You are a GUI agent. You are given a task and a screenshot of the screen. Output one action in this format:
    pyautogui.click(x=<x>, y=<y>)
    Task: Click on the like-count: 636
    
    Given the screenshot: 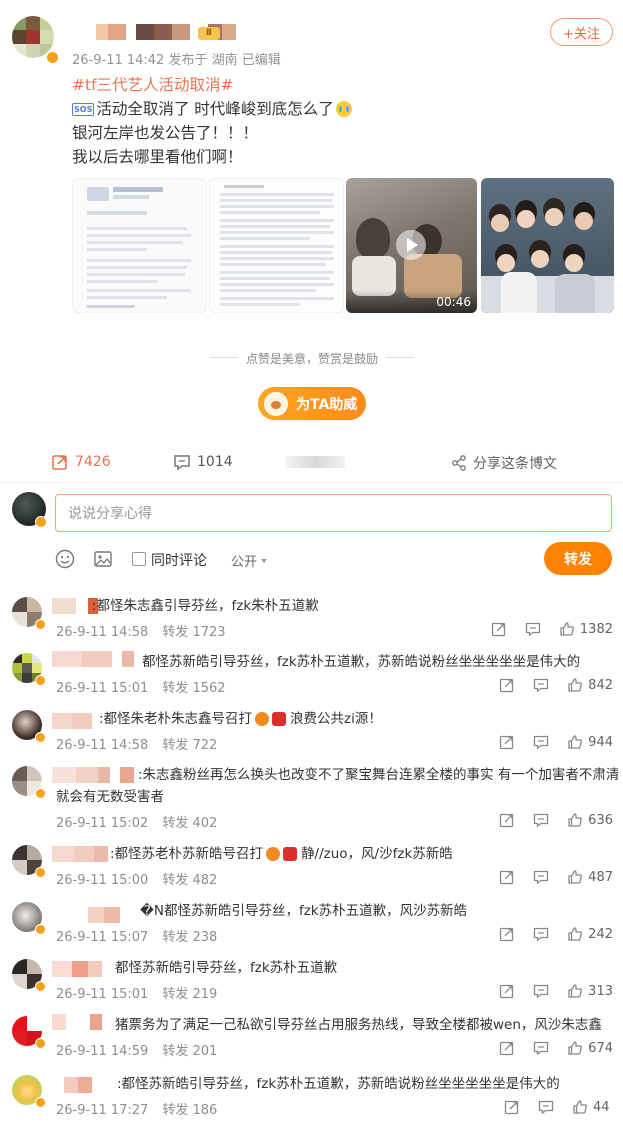 What is the action you would take?
    pyautogui.click(x=600, y=820)
    